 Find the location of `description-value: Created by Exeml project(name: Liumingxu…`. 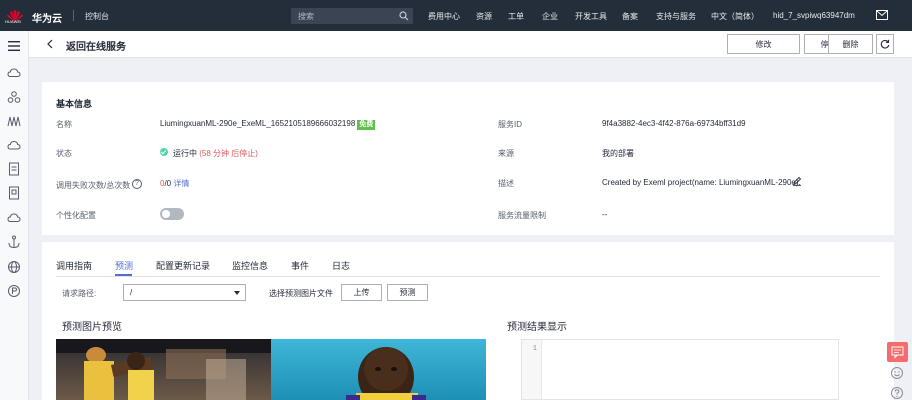

description-value: Created by Exeml project(name: Liumingxu… is located at coordinates (701, 182).